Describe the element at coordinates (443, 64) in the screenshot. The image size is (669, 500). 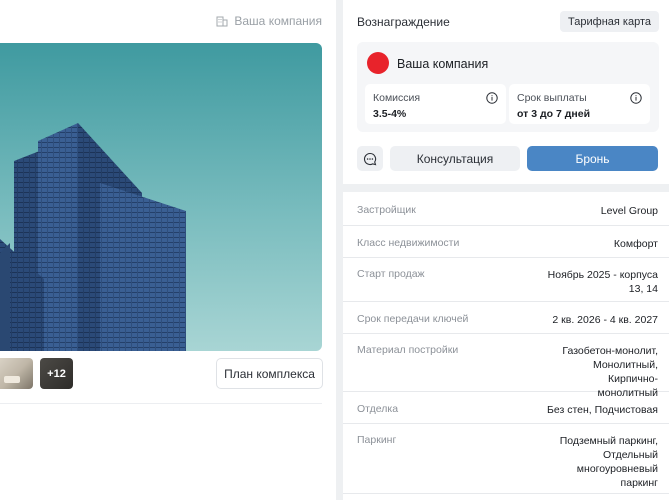
I see `company-name: Ваша компания` at that location.